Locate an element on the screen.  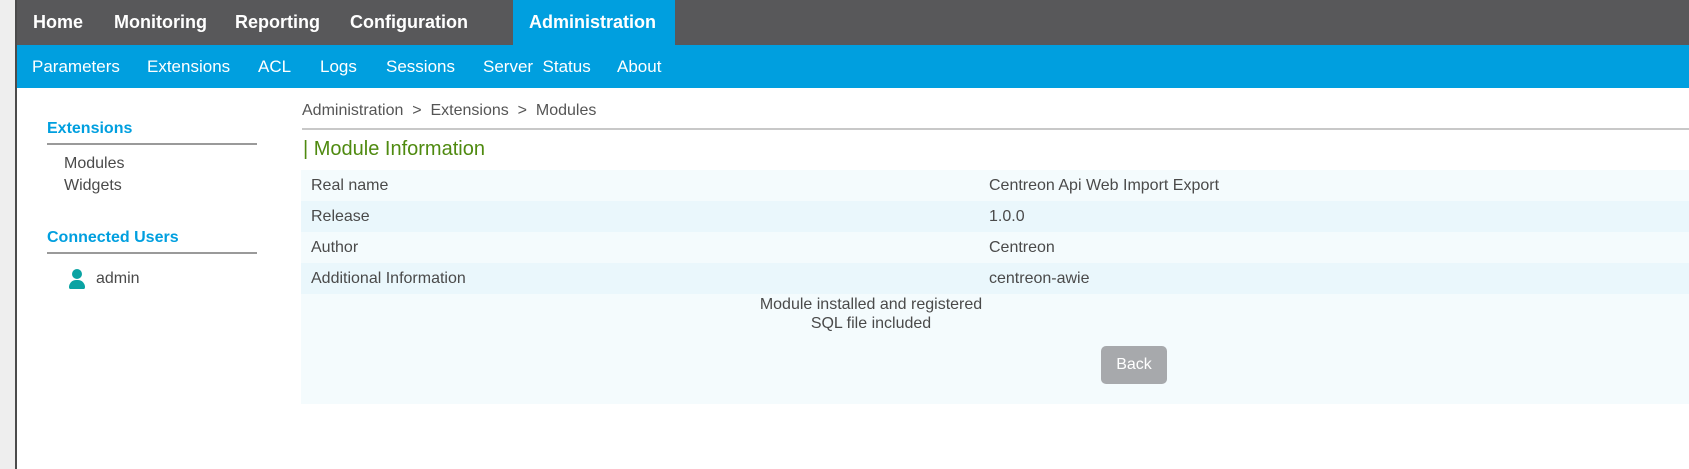
table-row: Real name Centreon Api Web Import Export is located at coordinates (995, 185).